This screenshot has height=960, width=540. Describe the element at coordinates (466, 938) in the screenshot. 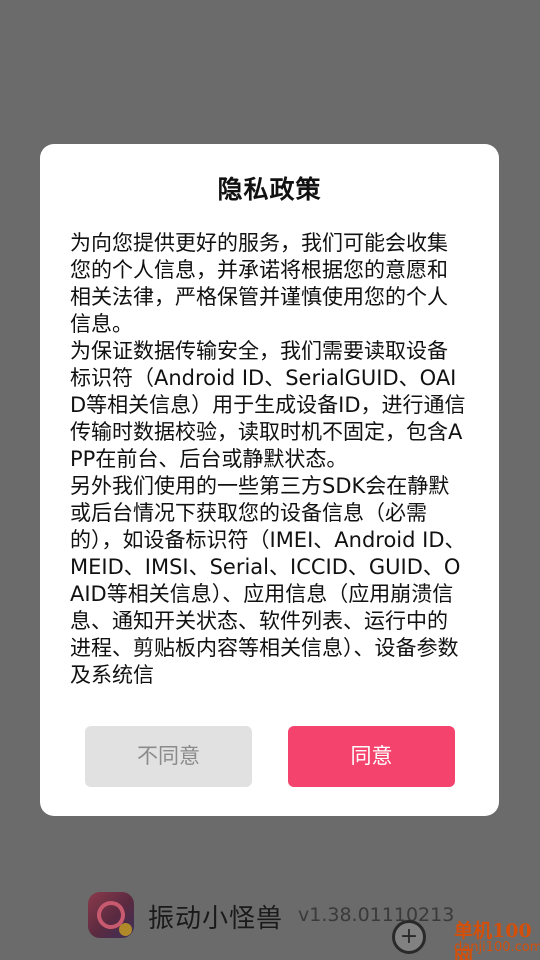

I see `site-watermark: + 单机100网 danji100.com` at that location.